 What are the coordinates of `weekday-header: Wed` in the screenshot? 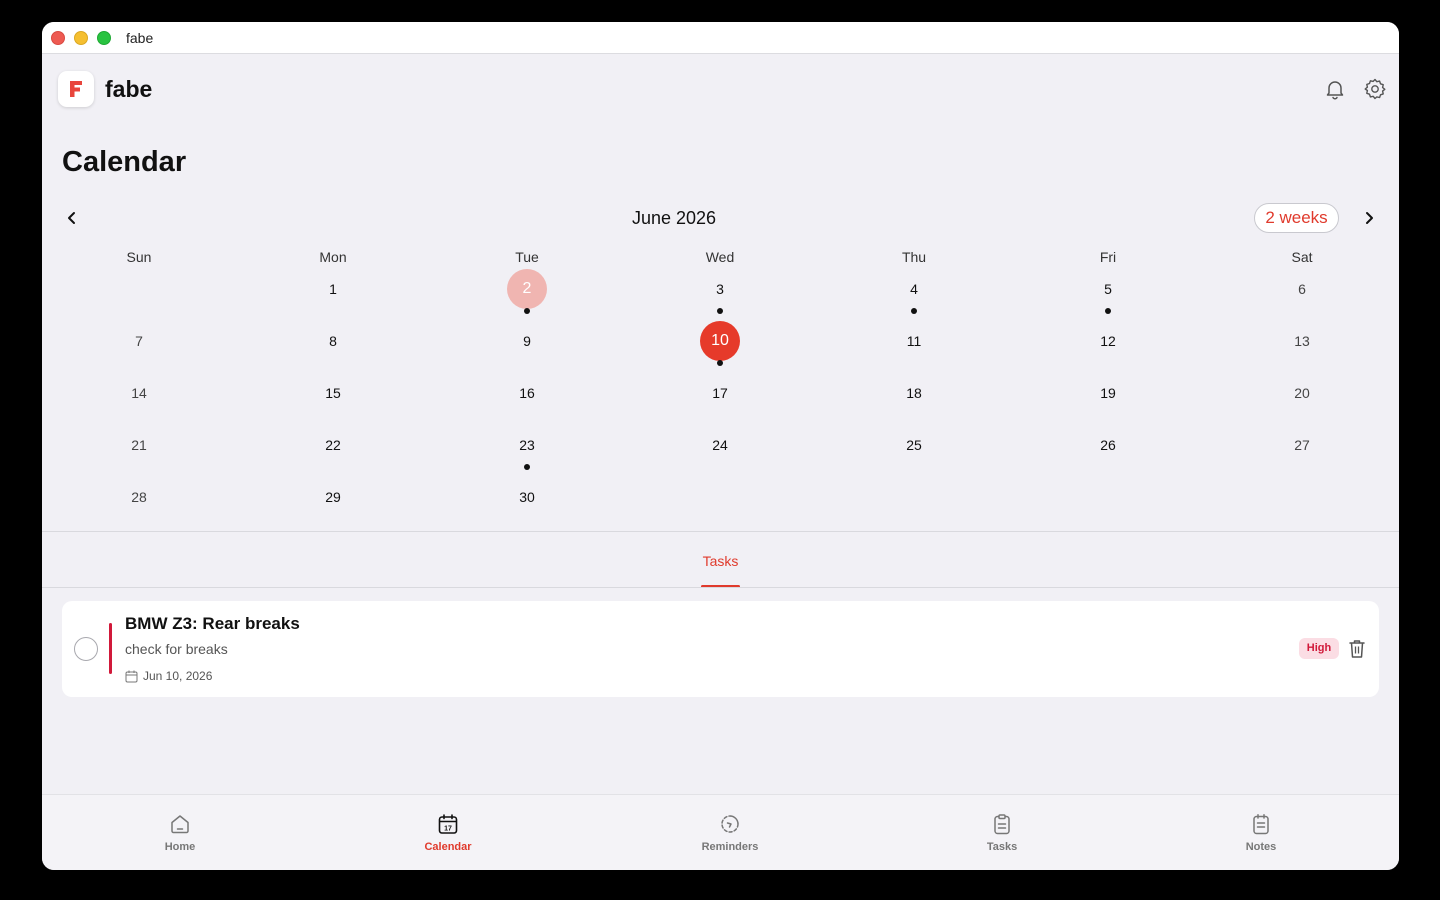 It's located at (720, 257).